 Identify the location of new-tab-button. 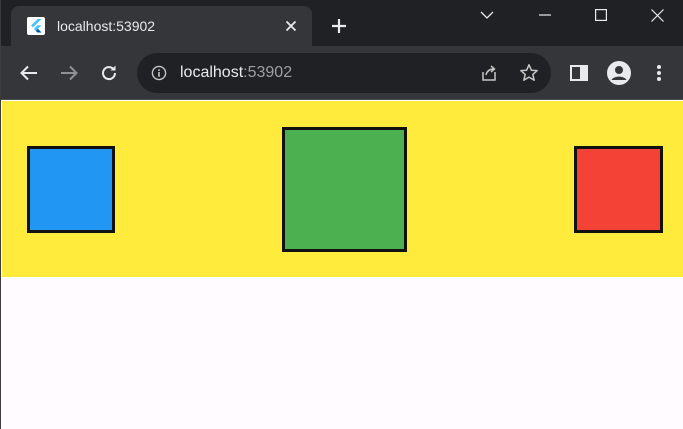
(339, 26).